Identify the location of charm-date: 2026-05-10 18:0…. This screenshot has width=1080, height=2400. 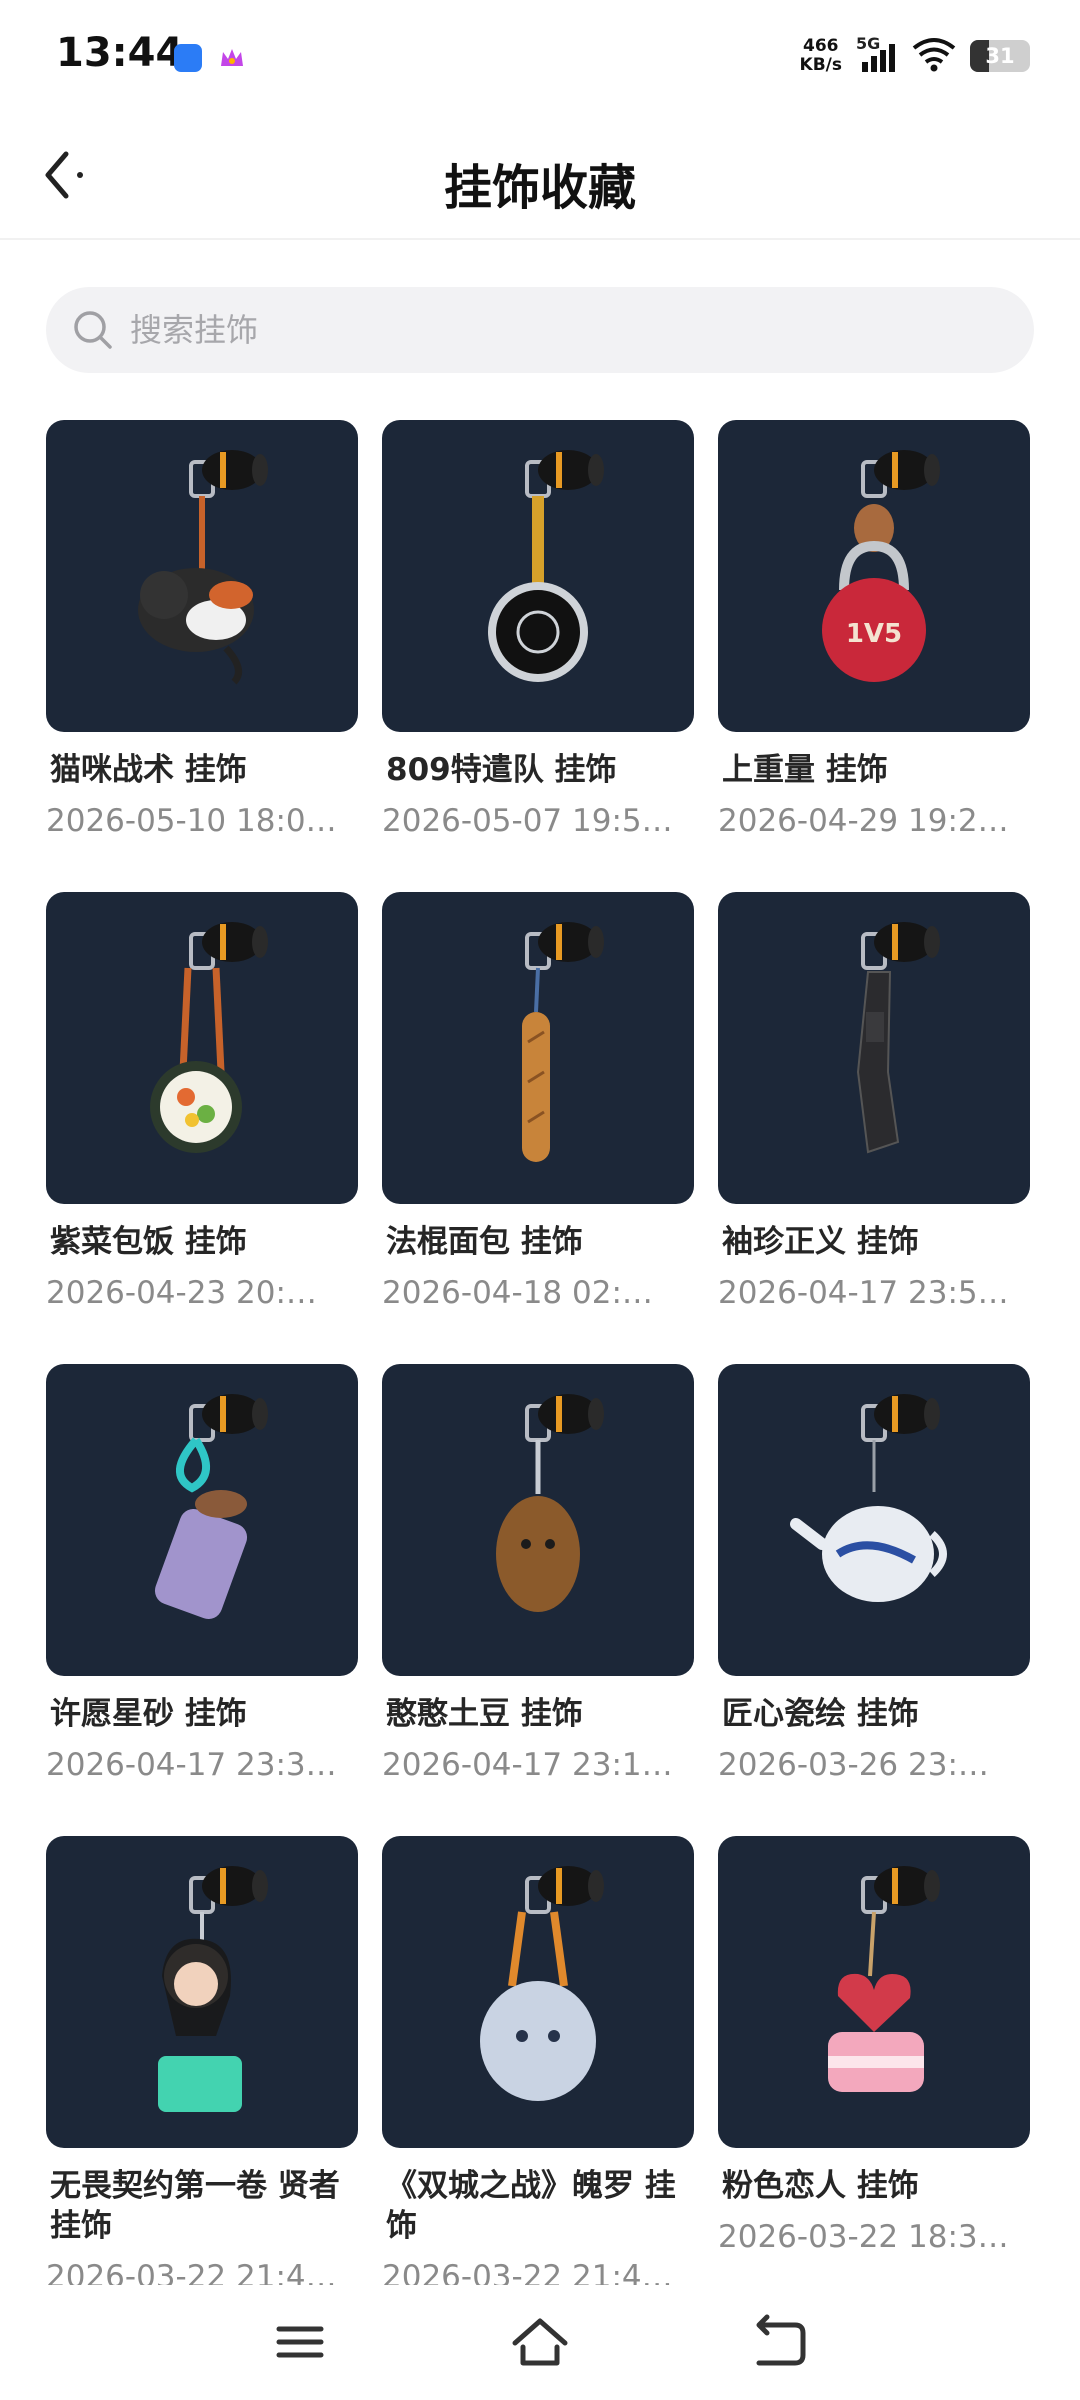
(191, 821).